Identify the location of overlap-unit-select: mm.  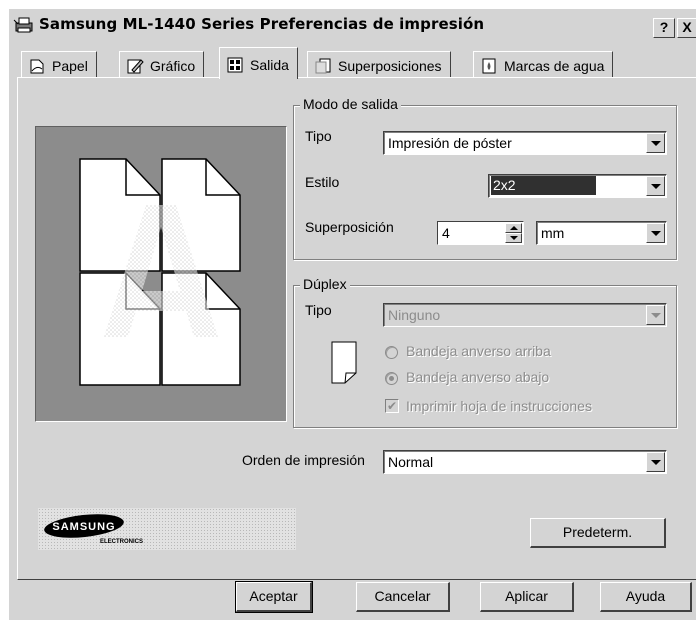
(601, 233).